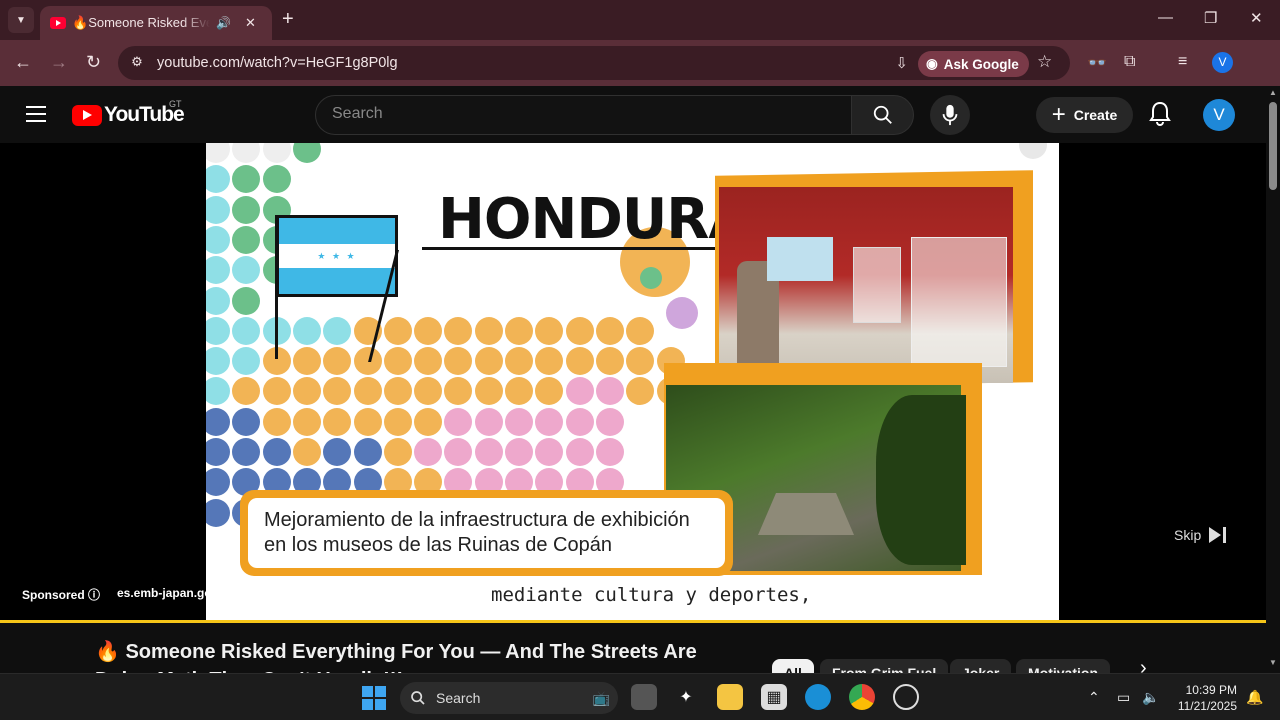 This screenshot has width=1280, height=720. What do you see at coordinates (1210, 18) in the screenshot?
I see `restore-icon: ❐` at bounding box center [1210, 18].